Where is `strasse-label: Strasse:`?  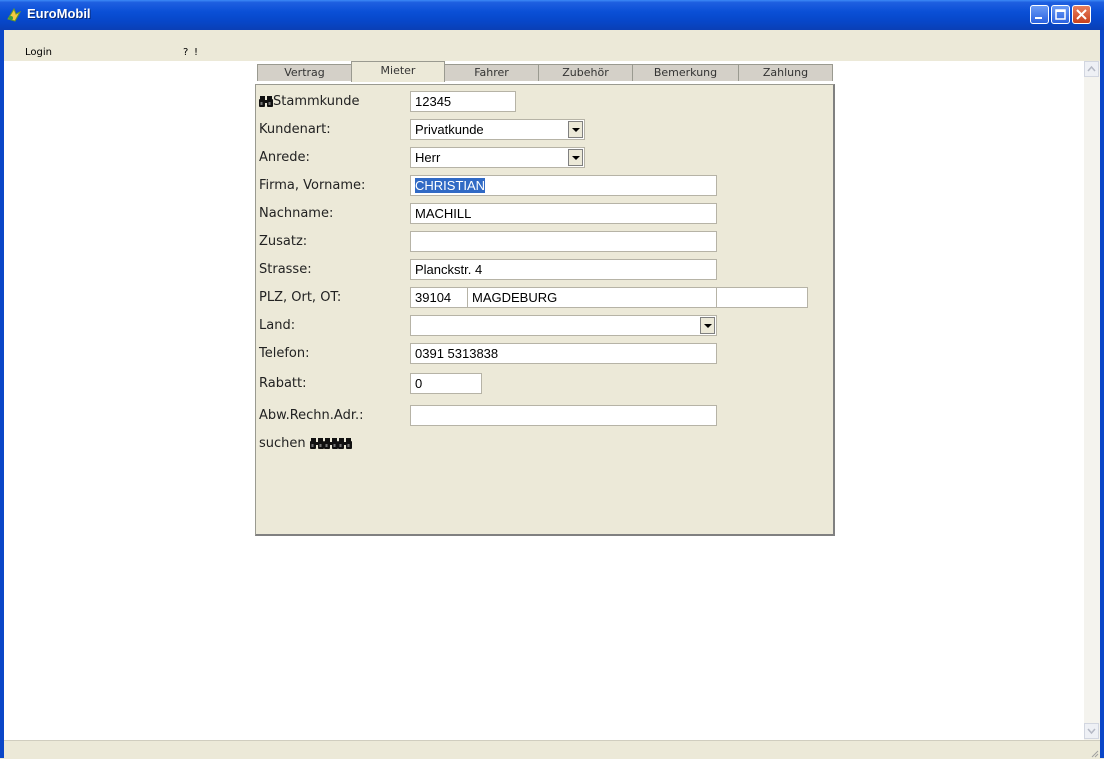 strasse-label: Strasse: is located at coordinates (285, 269).